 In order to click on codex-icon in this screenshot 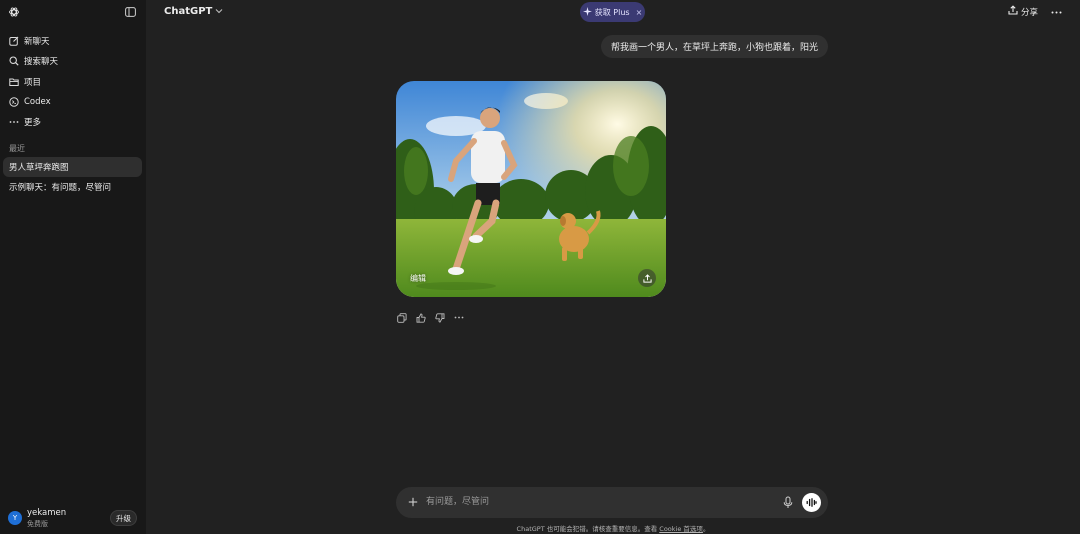, I will do `click(14, 101)`.